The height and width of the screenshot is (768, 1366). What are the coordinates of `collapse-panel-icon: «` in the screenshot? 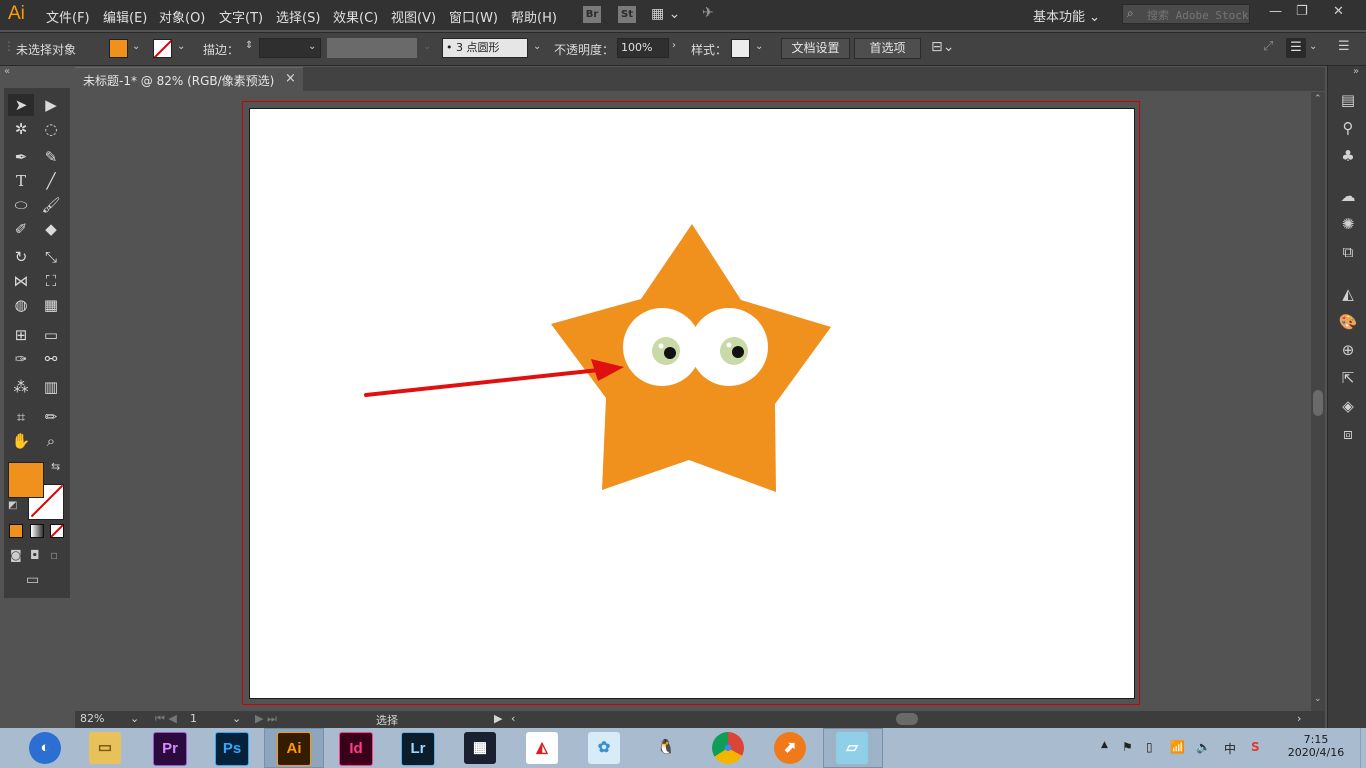 It's located at (7, 71).